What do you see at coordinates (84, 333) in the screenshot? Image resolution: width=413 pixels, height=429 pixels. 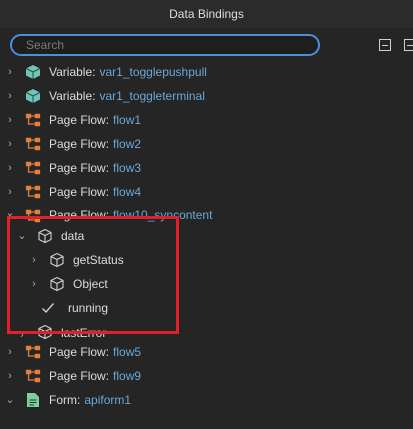 I see `tree-item-label: lastError` at bounding box center [84, 333].